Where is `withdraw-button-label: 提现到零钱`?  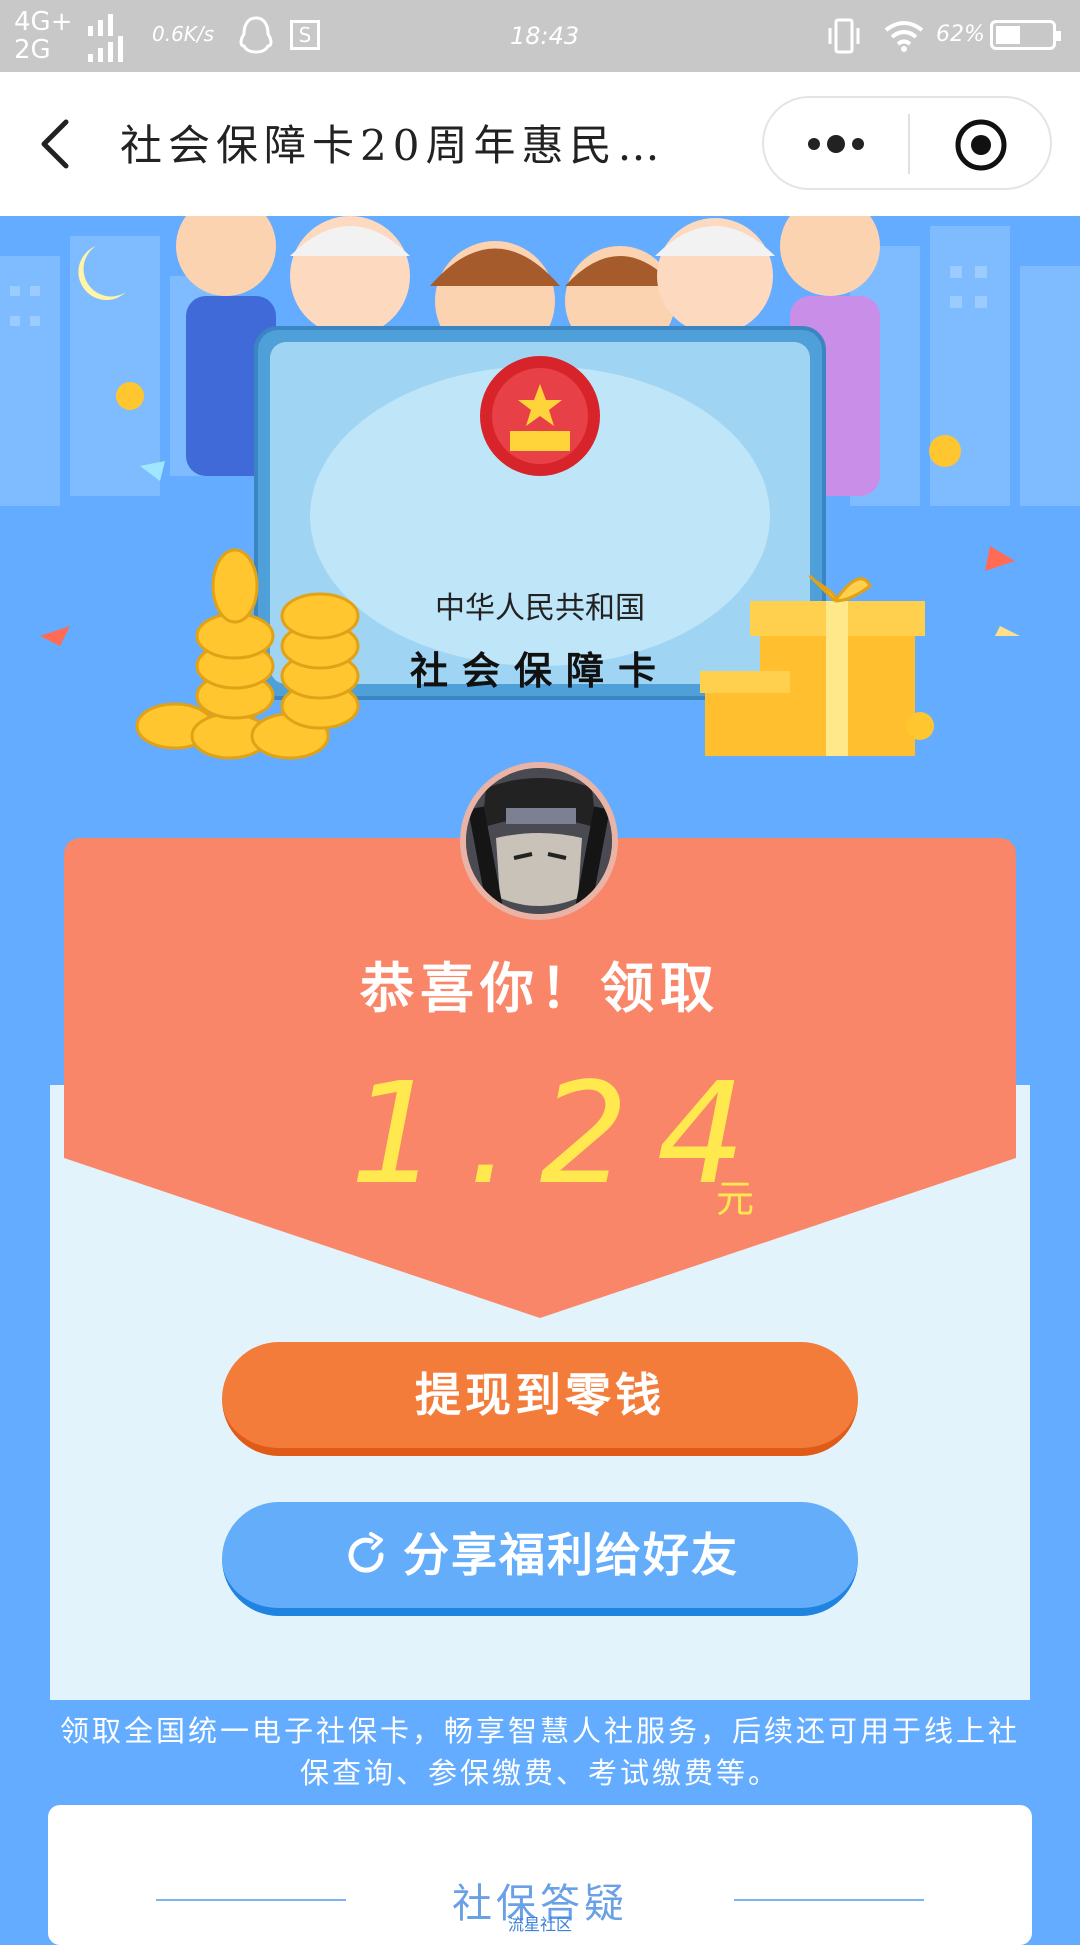 withdraw-button-label: 提现到零钱 is located at coordinates (540, 1395).